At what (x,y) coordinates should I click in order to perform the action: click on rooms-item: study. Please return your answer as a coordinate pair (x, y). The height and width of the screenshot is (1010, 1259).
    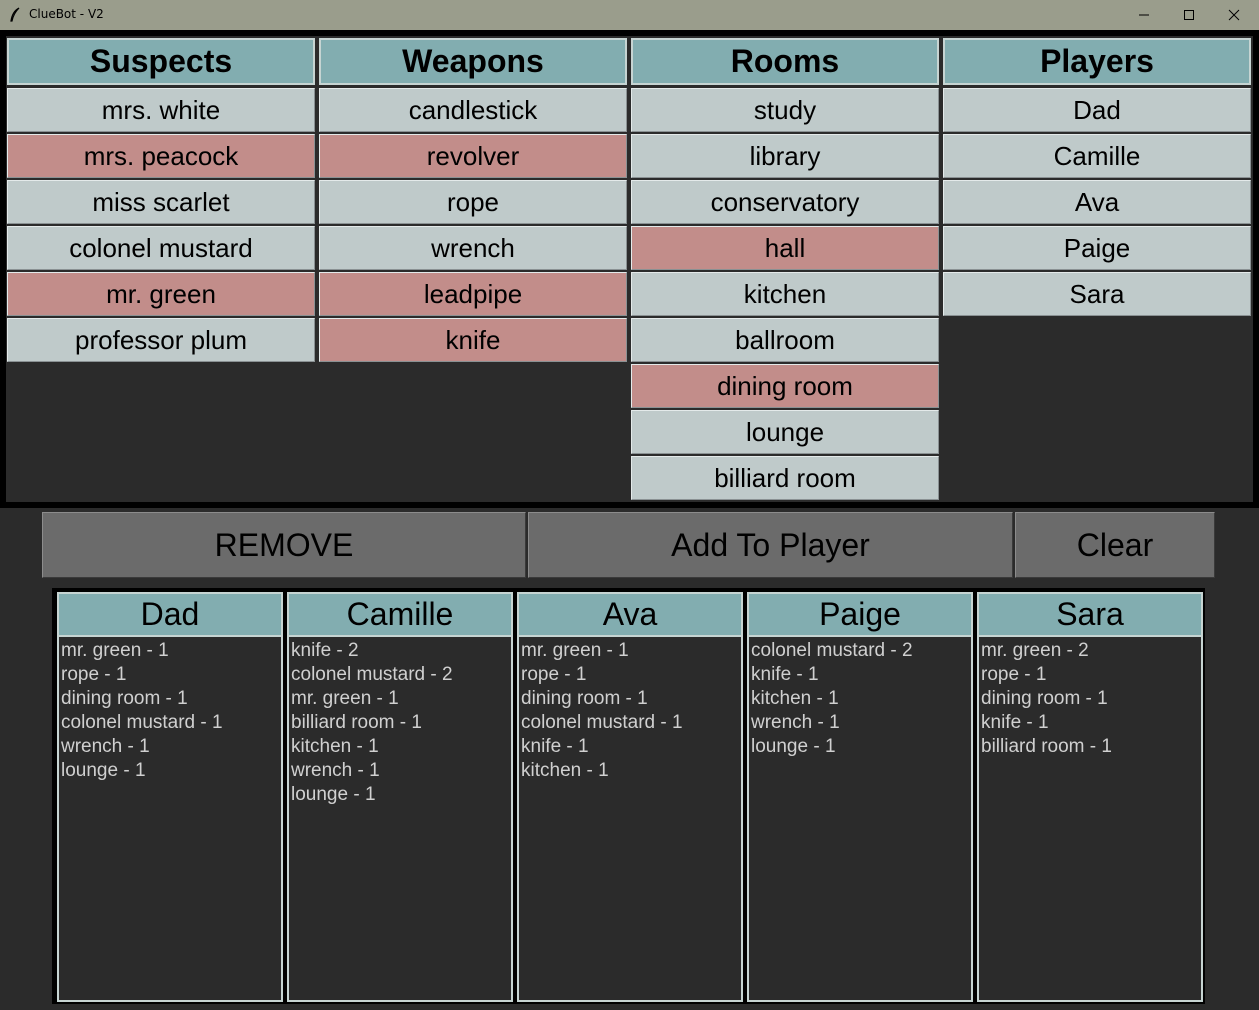
    Looking at the image, I should click on (785, 110).